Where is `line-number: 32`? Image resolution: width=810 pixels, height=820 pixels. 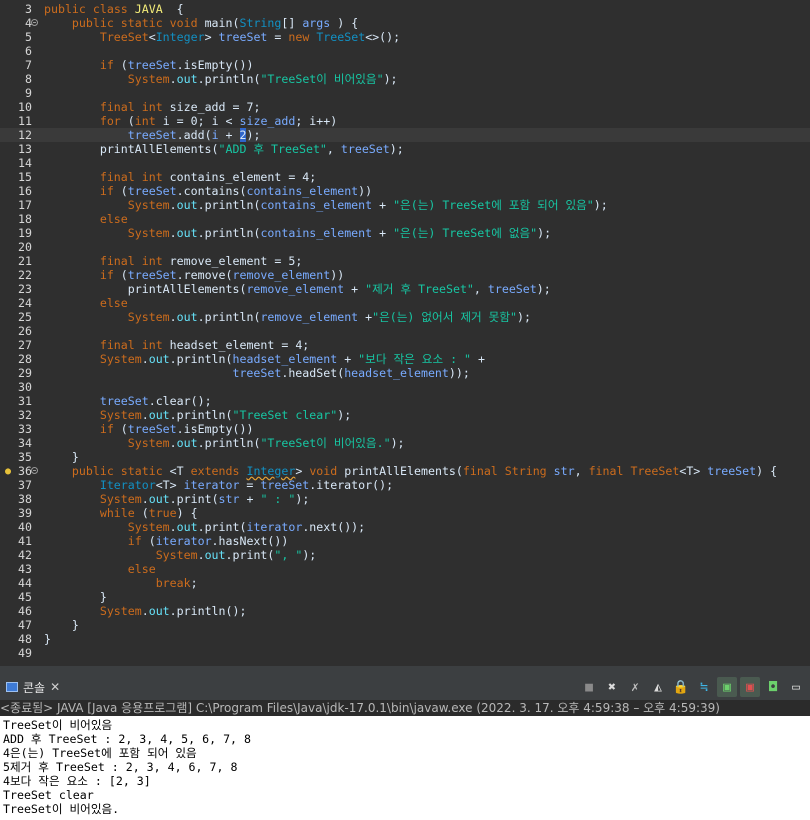
line-number: 32 is located at coordinates (25, 415).